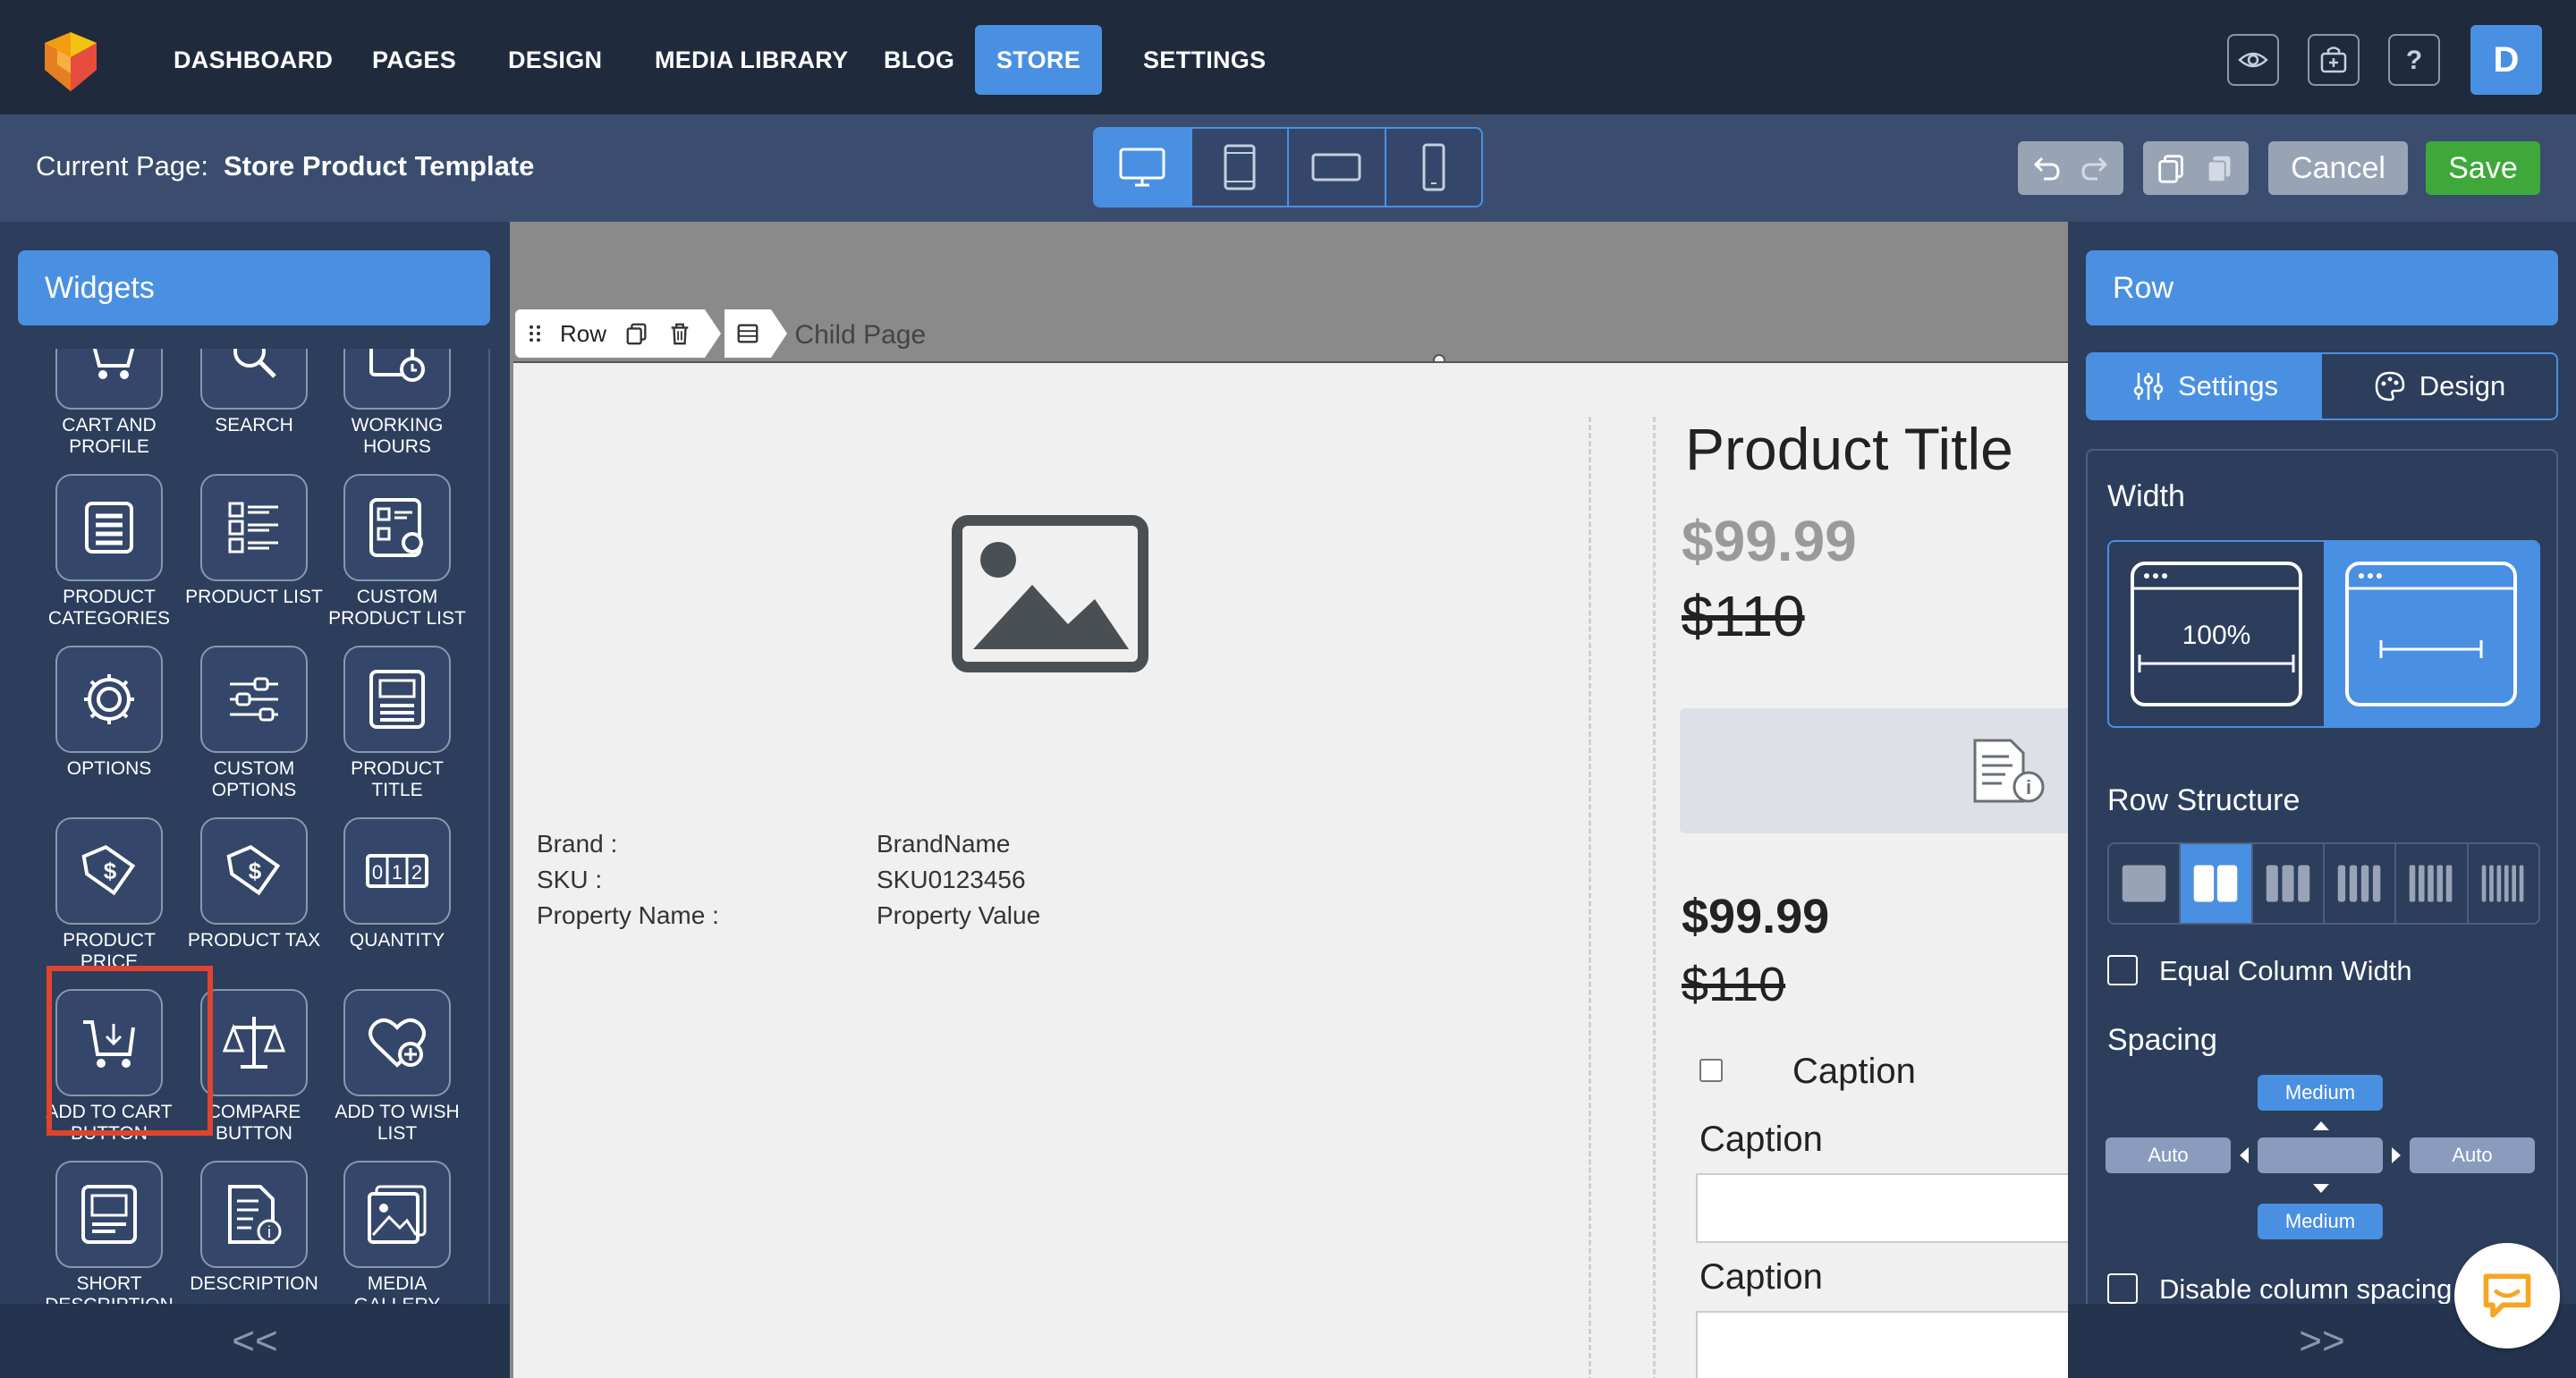  I want to click on caption-checkbox, so click(1711, 1070).